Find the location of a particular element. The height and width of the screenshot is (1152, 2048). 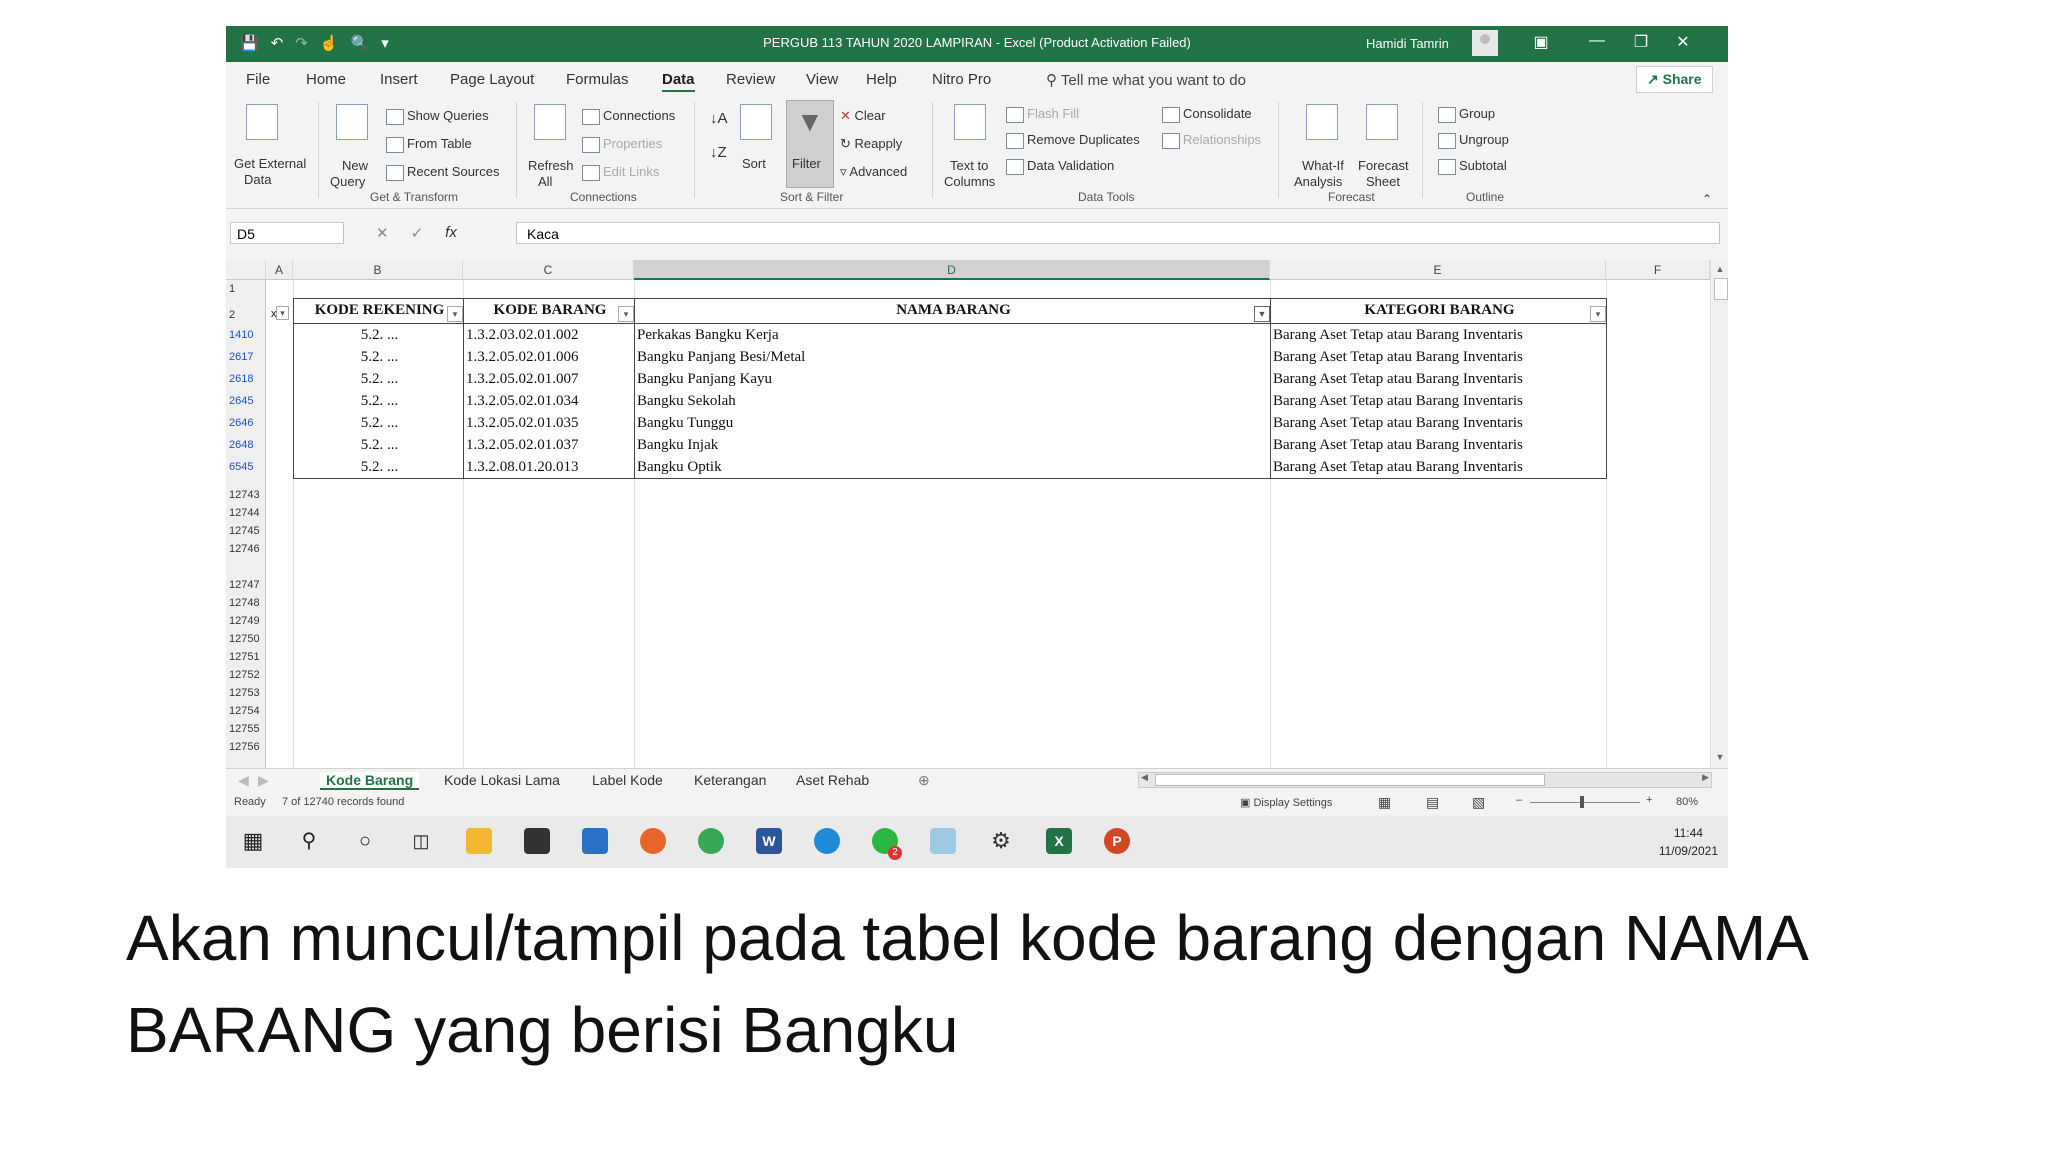

row-header: 12755 is located at coordinates (247, 729).